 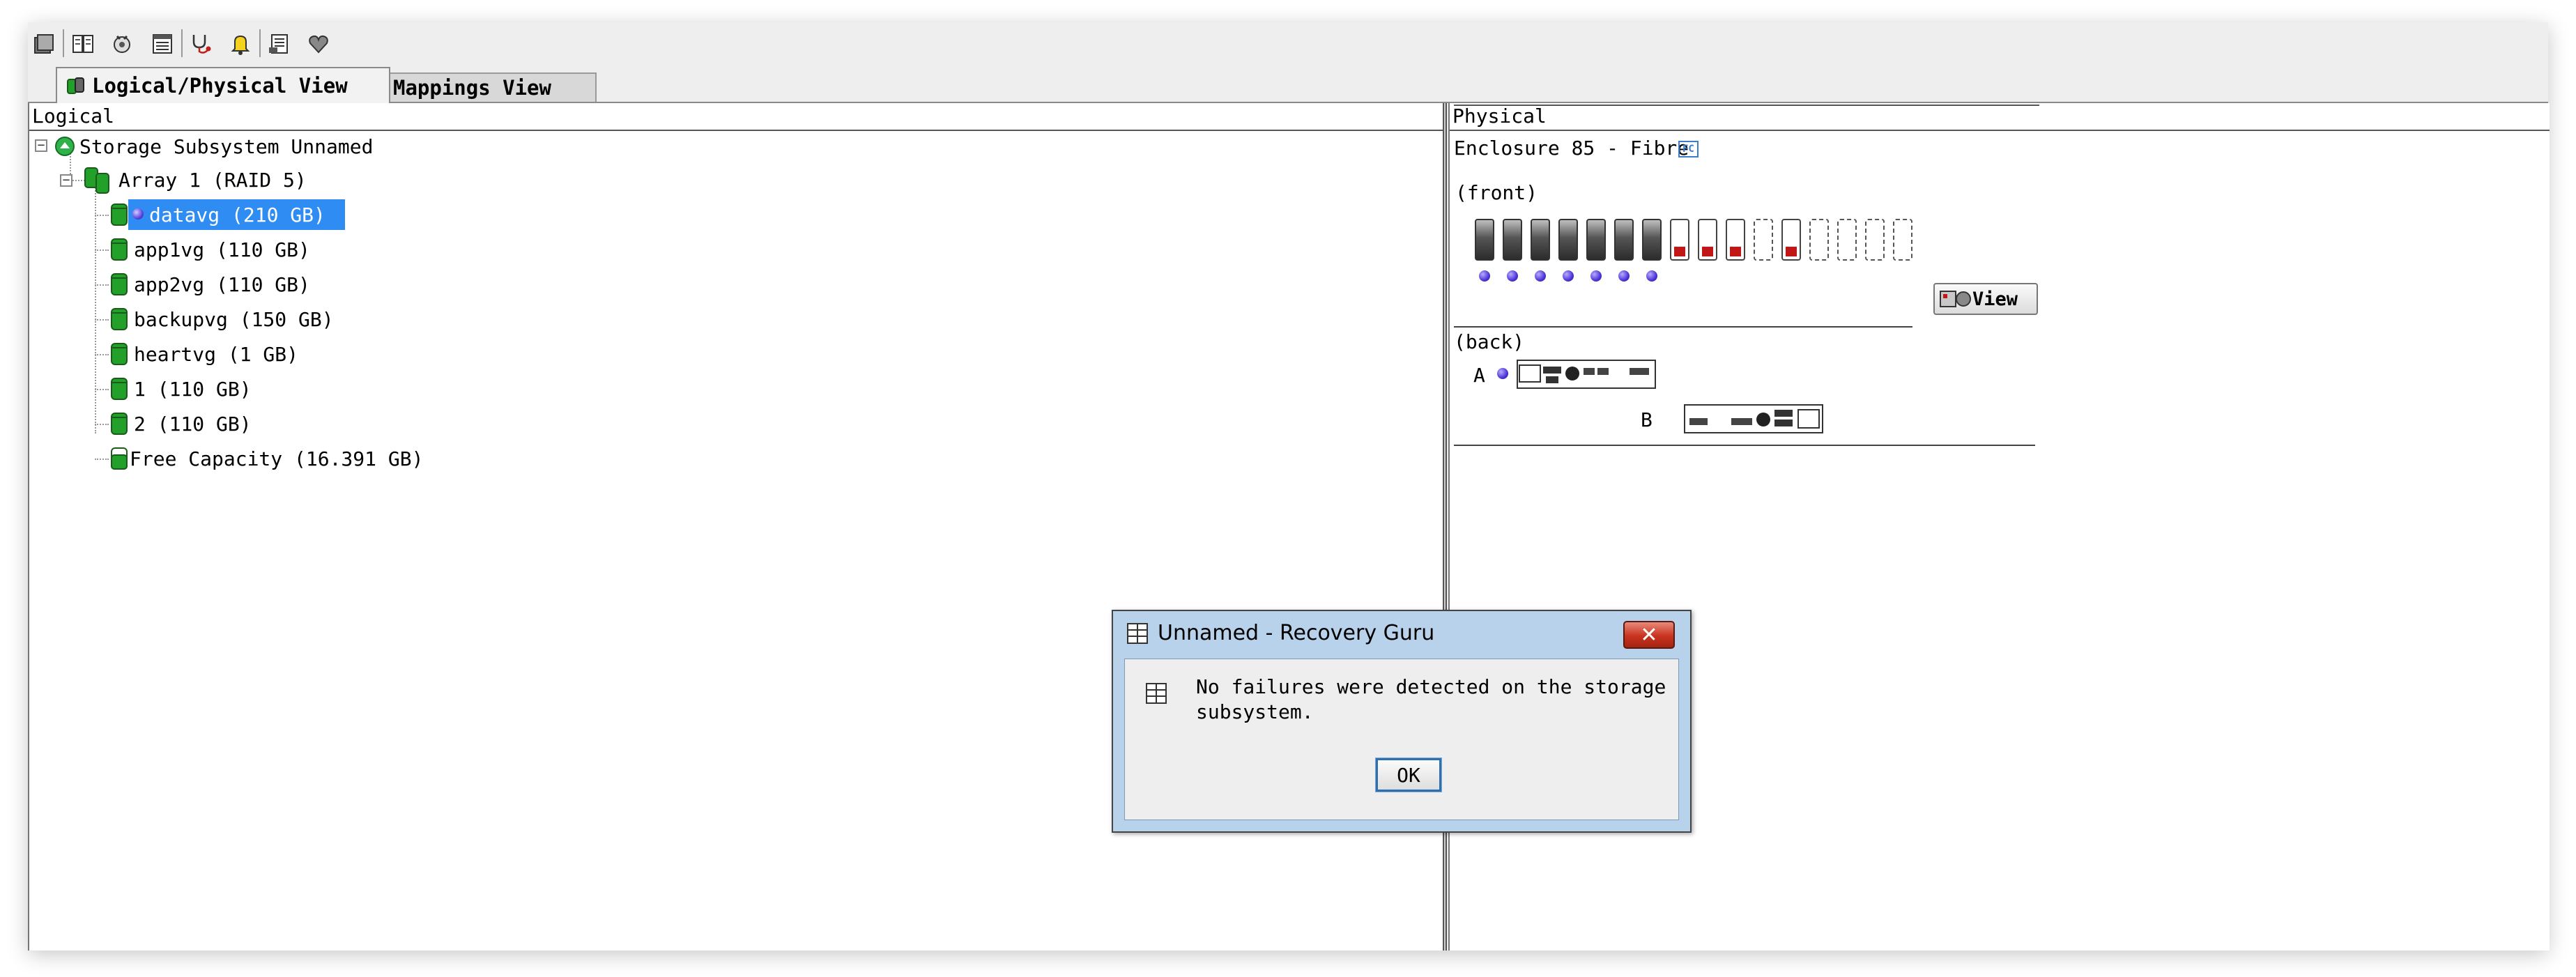 I want to click on alert-bell-icon, so click(x=240, y=44).